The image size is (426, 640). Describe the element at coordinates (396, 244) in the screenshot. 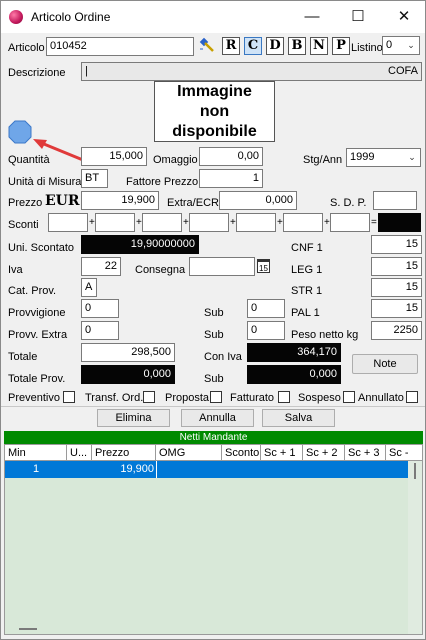

I see `cnf-field: 15` at that location.